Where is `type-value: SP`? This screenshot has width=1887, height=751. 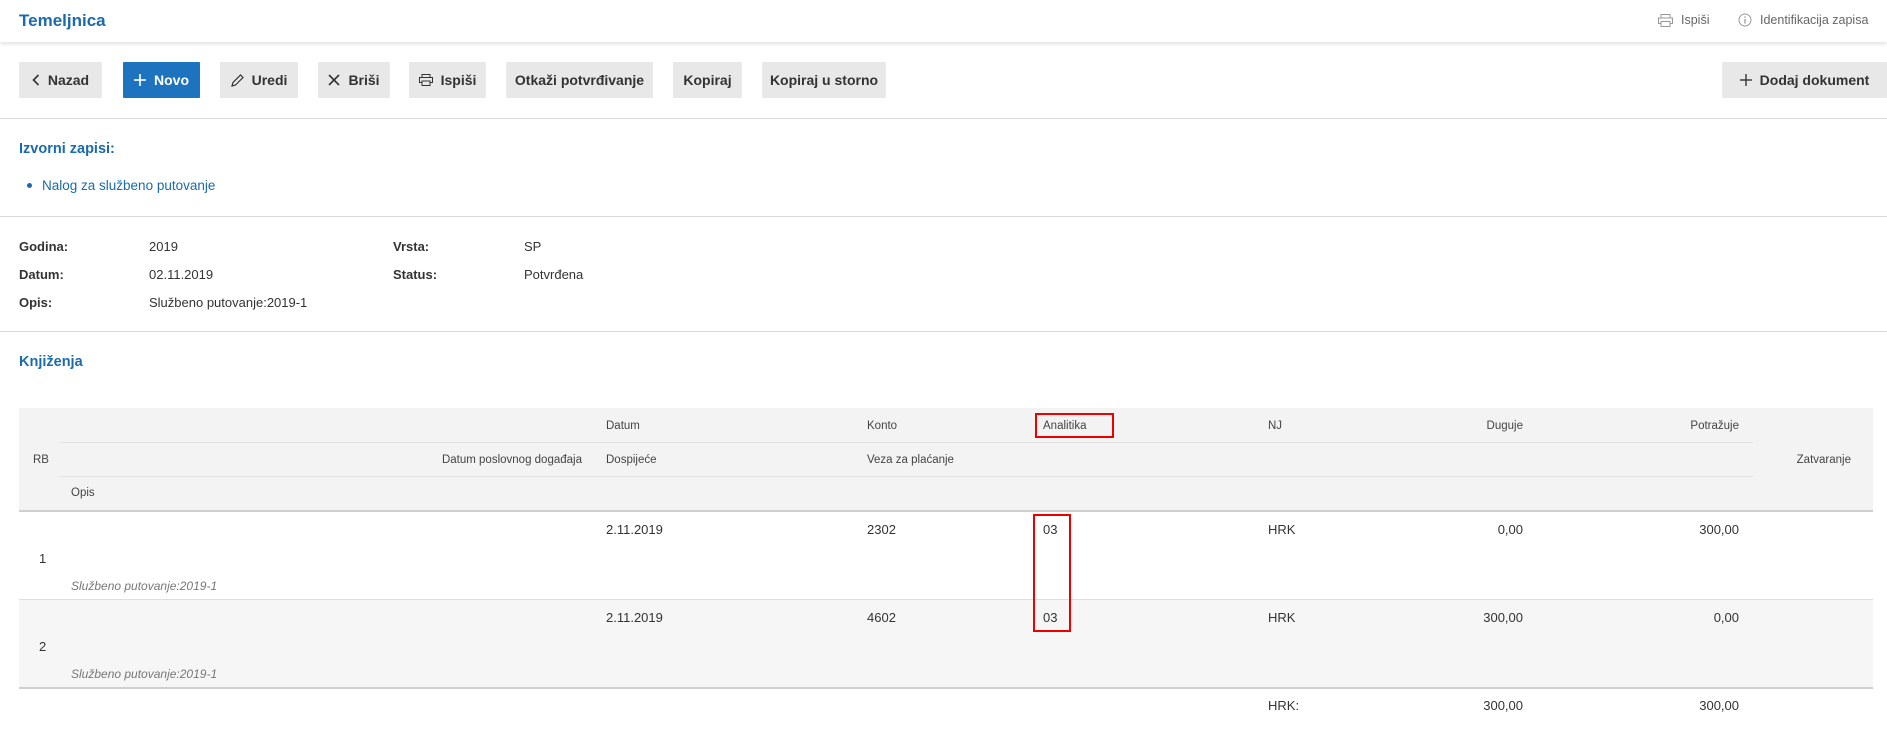
type-value: SP is located at coordinates (533, 246).